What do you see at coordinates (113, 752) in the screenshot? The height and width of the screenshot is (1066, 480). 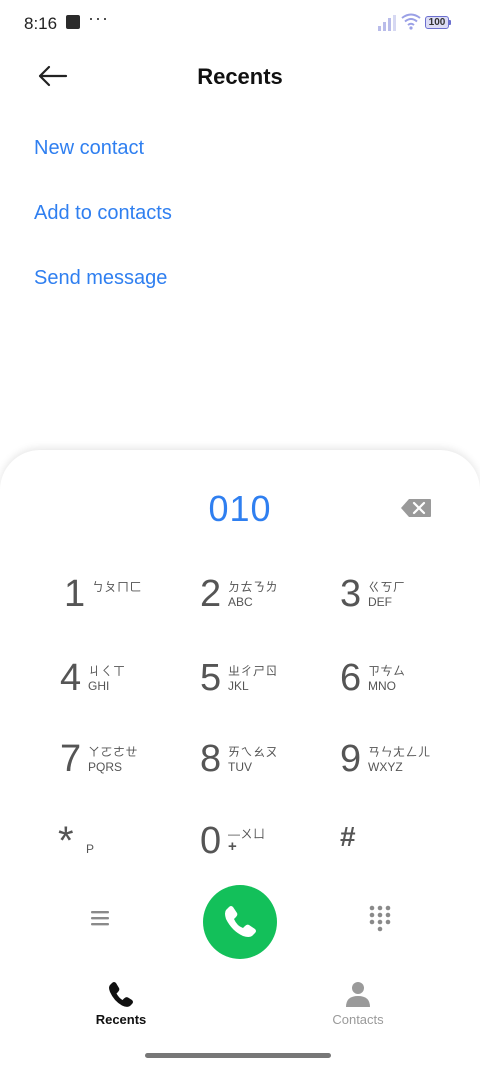 I see `key-zhuyin: ㄚㄛㄜㄝ` at bounding box center [113, 752].